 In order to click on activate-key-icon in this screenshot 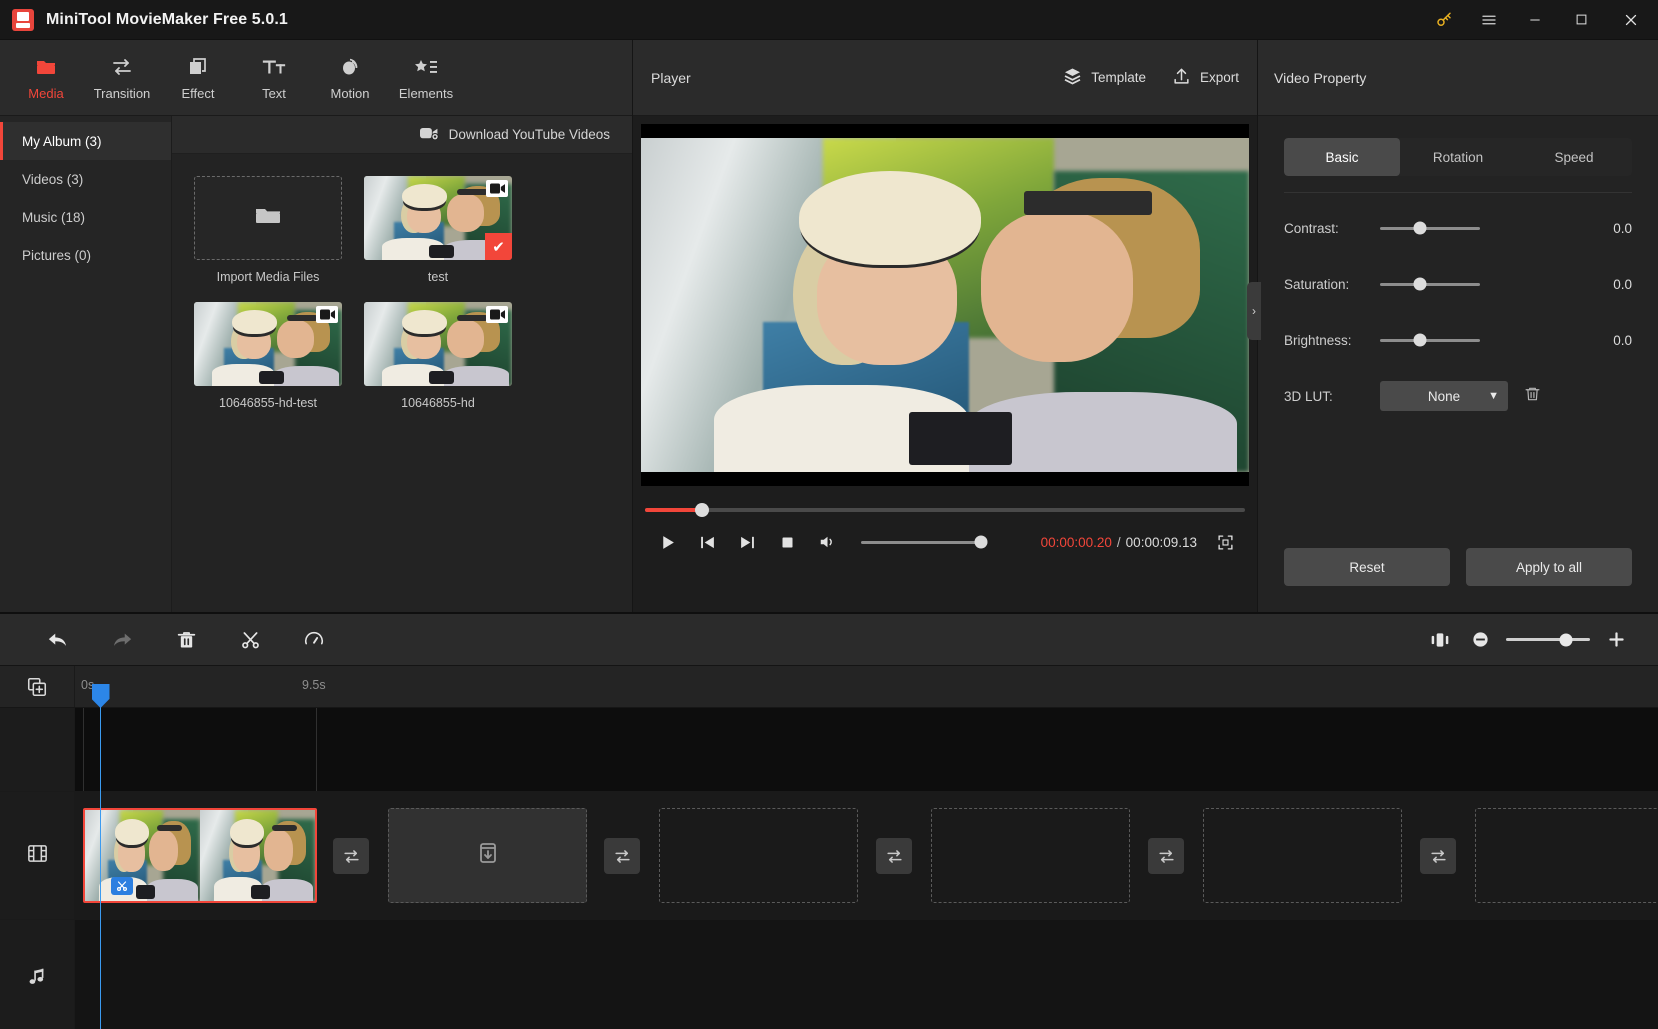, I will do `click(1444, 20)`.